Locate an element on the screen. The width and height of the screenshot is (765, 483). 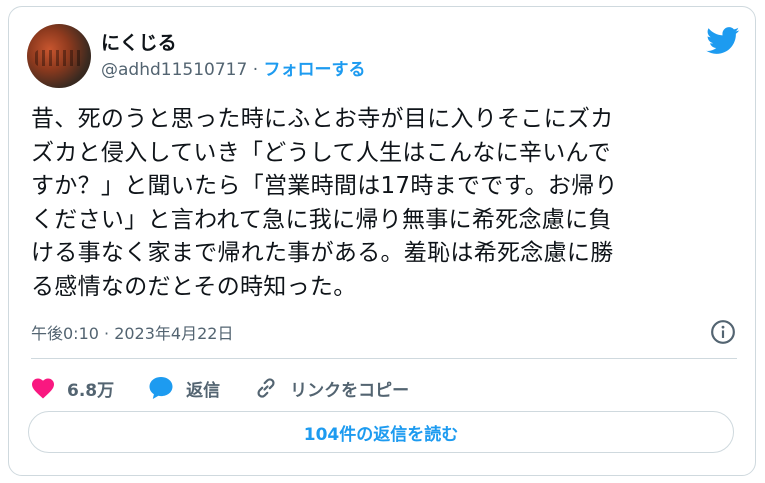
twitter-bird-icon is located at coordinates (723, 41).